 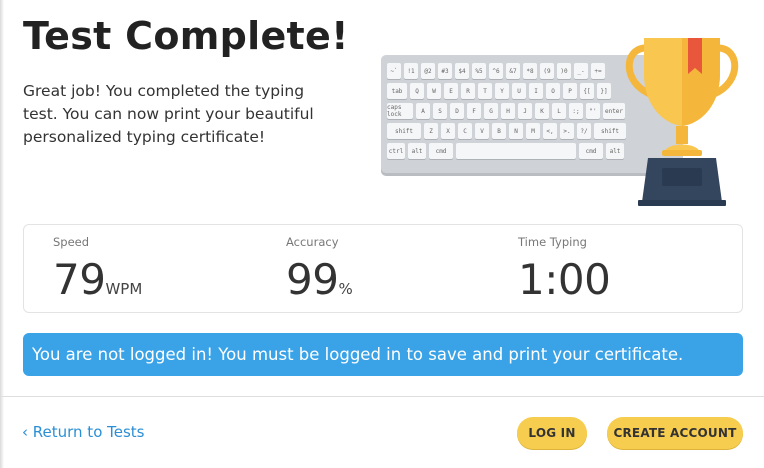 I want to click on keyboard-key: {[, so click(x=587, y=91).